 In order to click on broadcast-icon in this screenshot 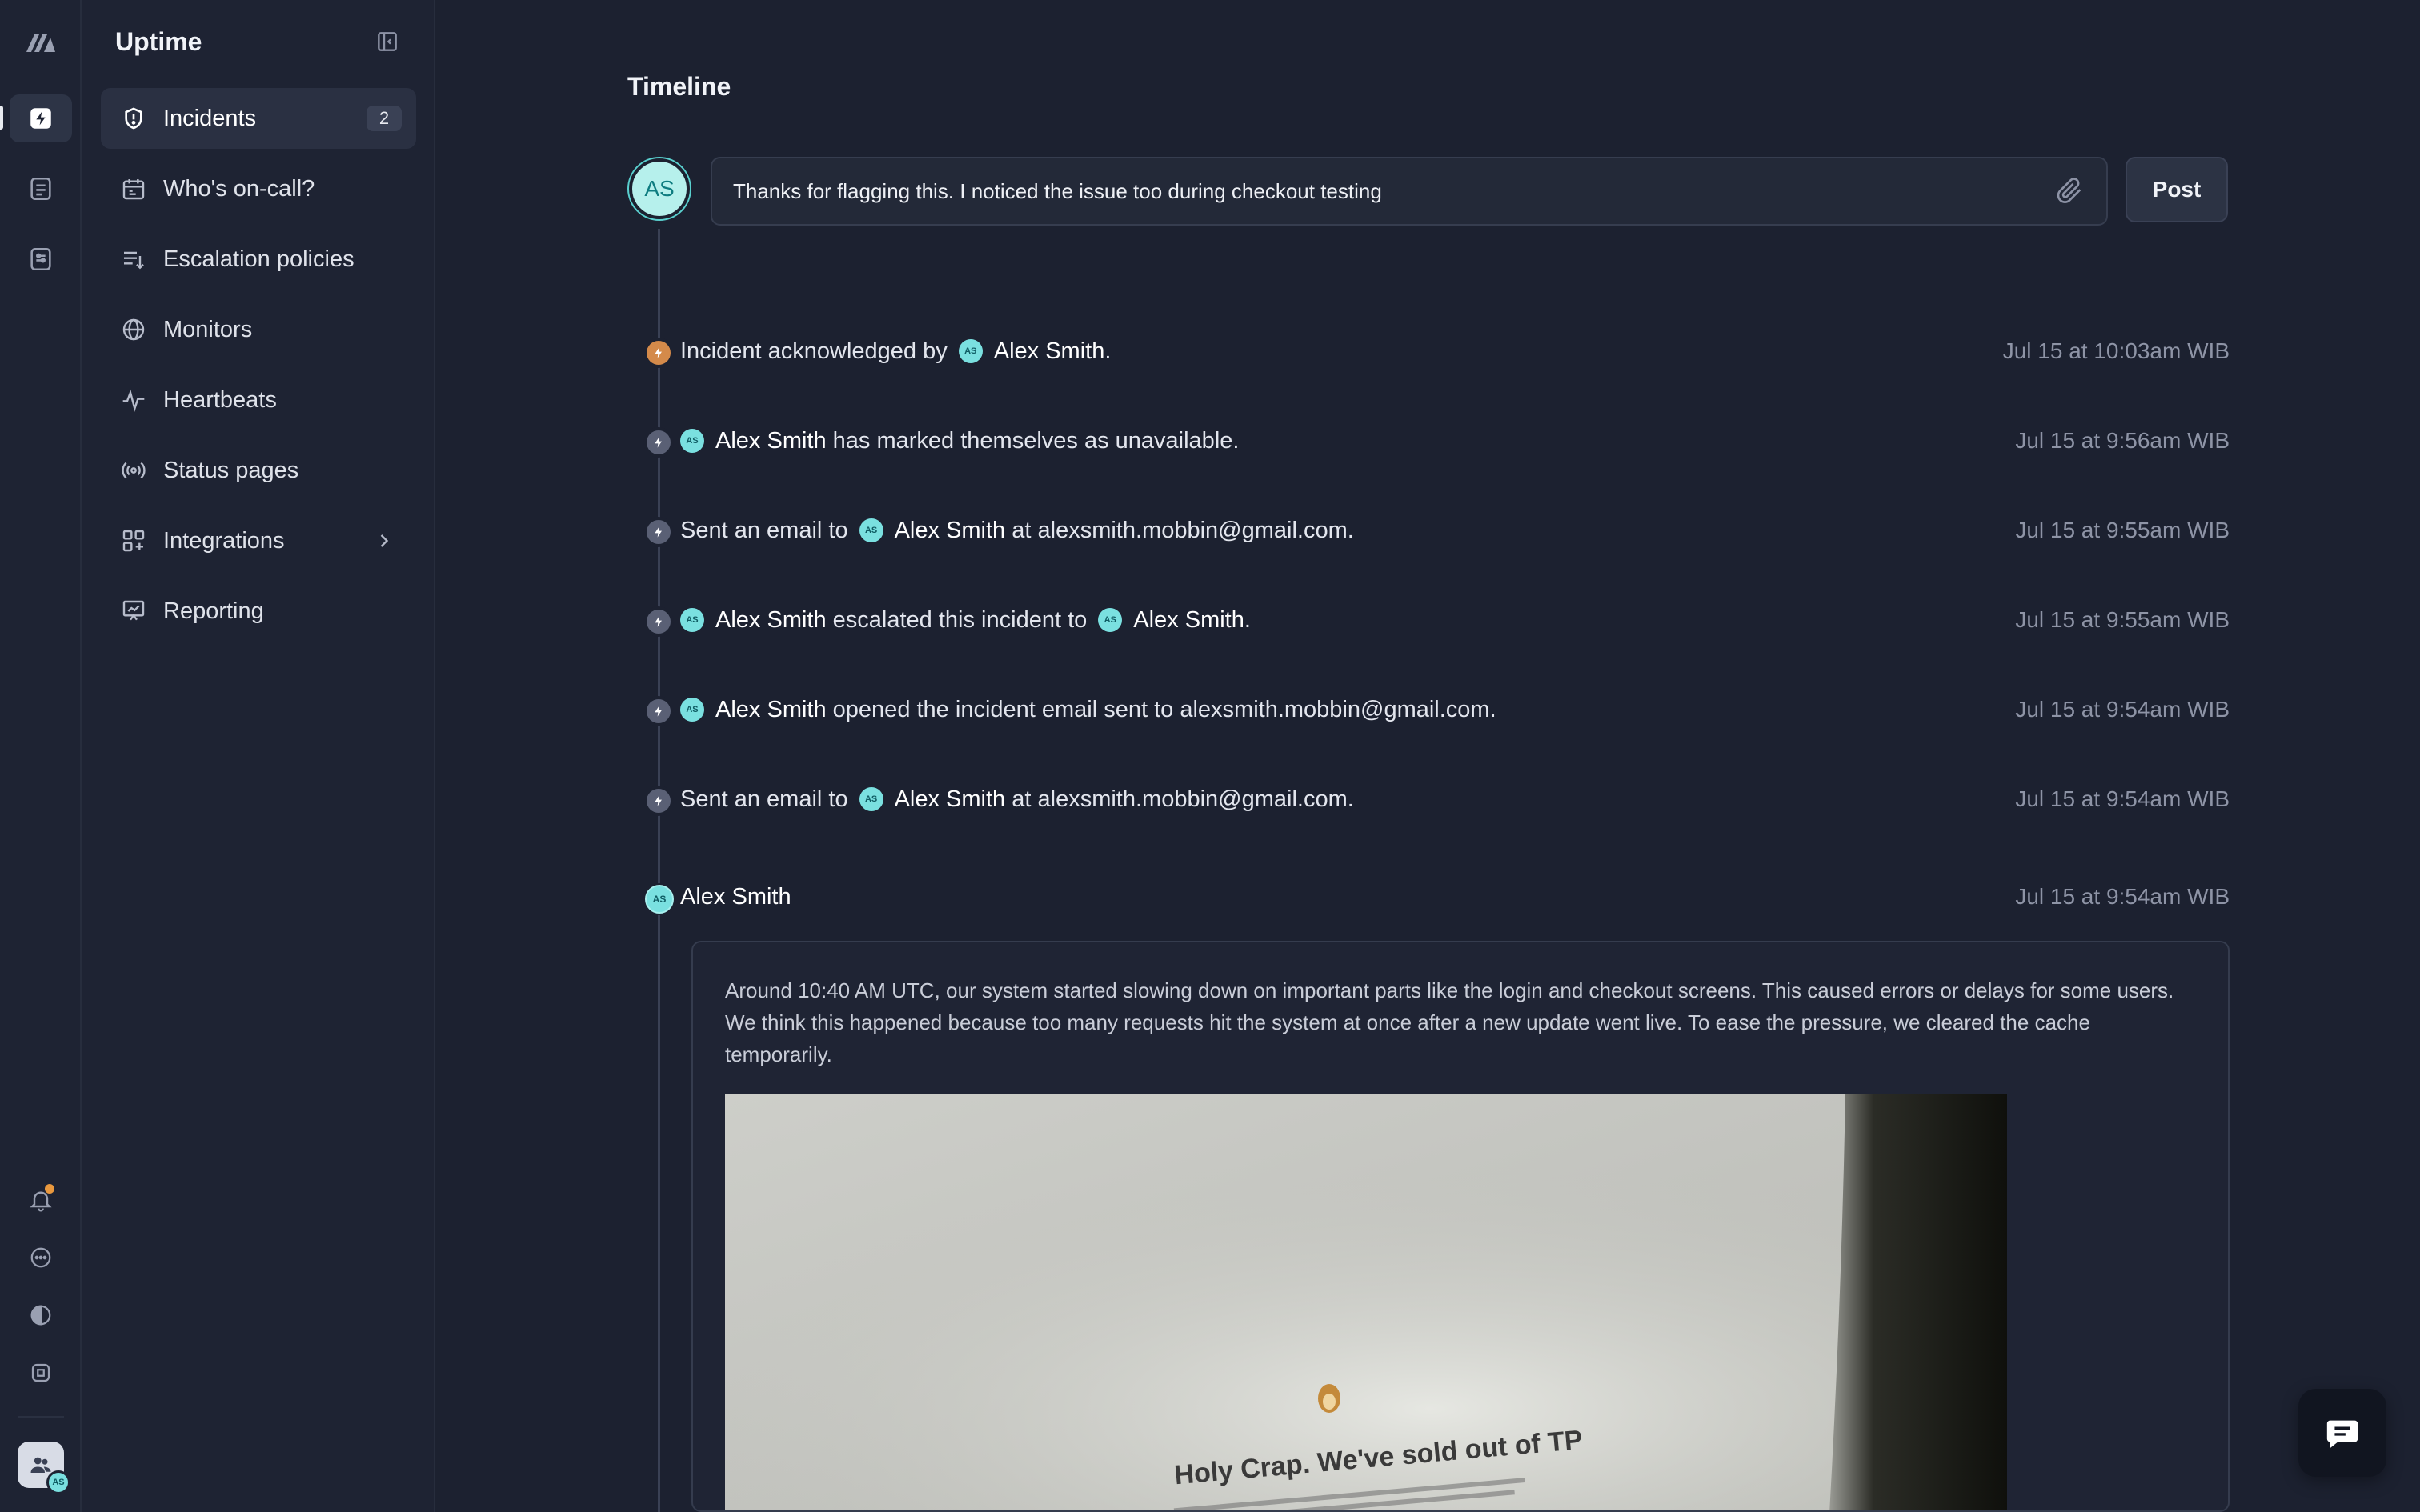, I will do `click(133, 470)`.